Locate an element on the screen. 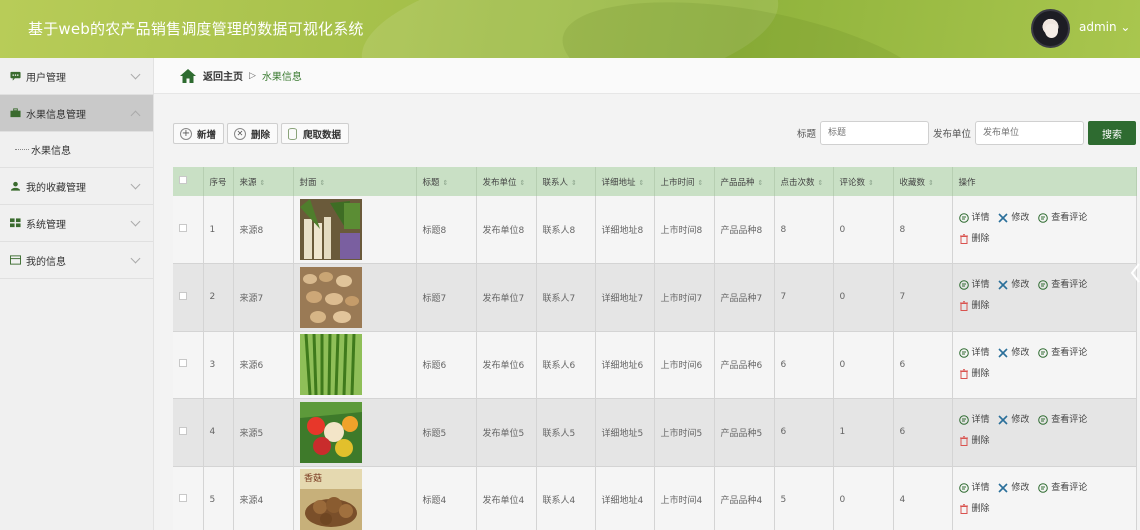 Image resolution: width=1140 pixels, height=530 pixels. select-all-checkbox is located at coordinates (183, 180).